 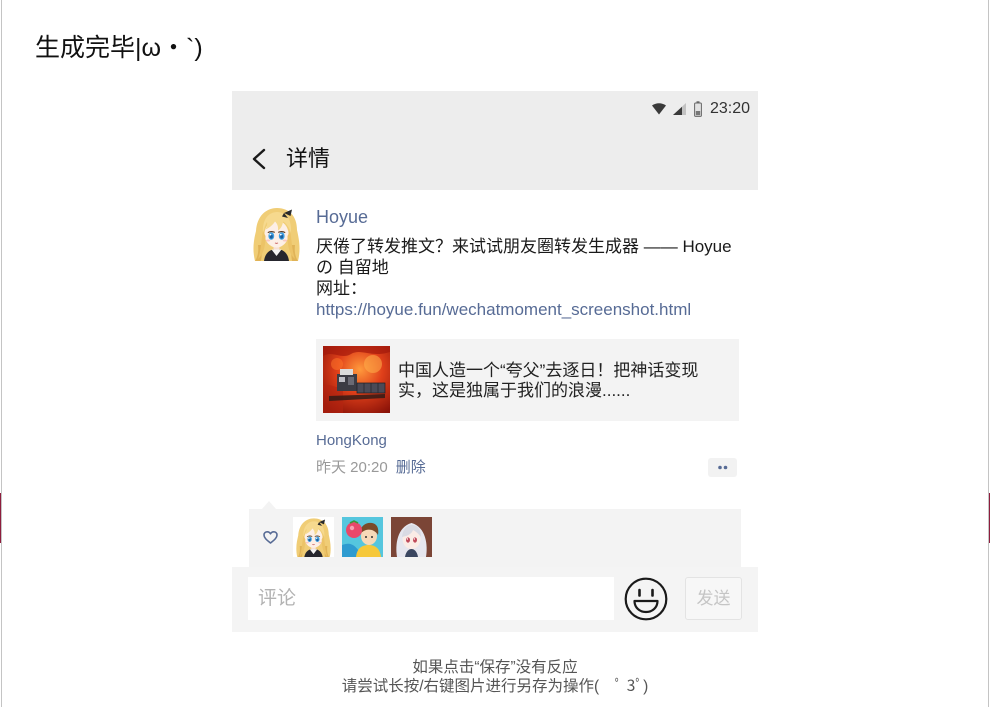 I want to click on status-time: 23:20, so click(x=729, y=108).